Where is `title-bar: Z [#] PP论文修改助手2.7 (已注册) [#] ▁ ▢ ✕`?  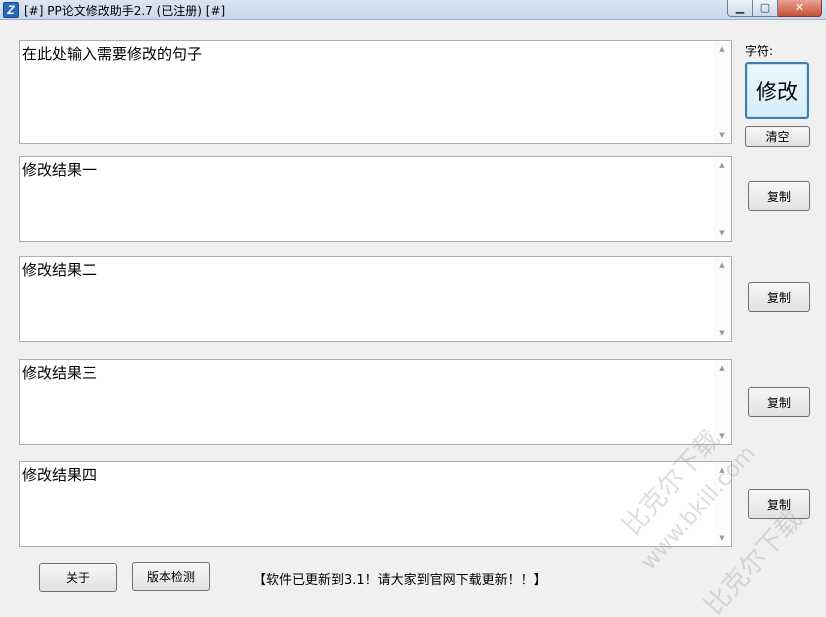 title-bar: Z [#] PP论文修改助手2.7 (已注册) [#] ▁ ▢ ✕ is located at coordinates (413, 10).